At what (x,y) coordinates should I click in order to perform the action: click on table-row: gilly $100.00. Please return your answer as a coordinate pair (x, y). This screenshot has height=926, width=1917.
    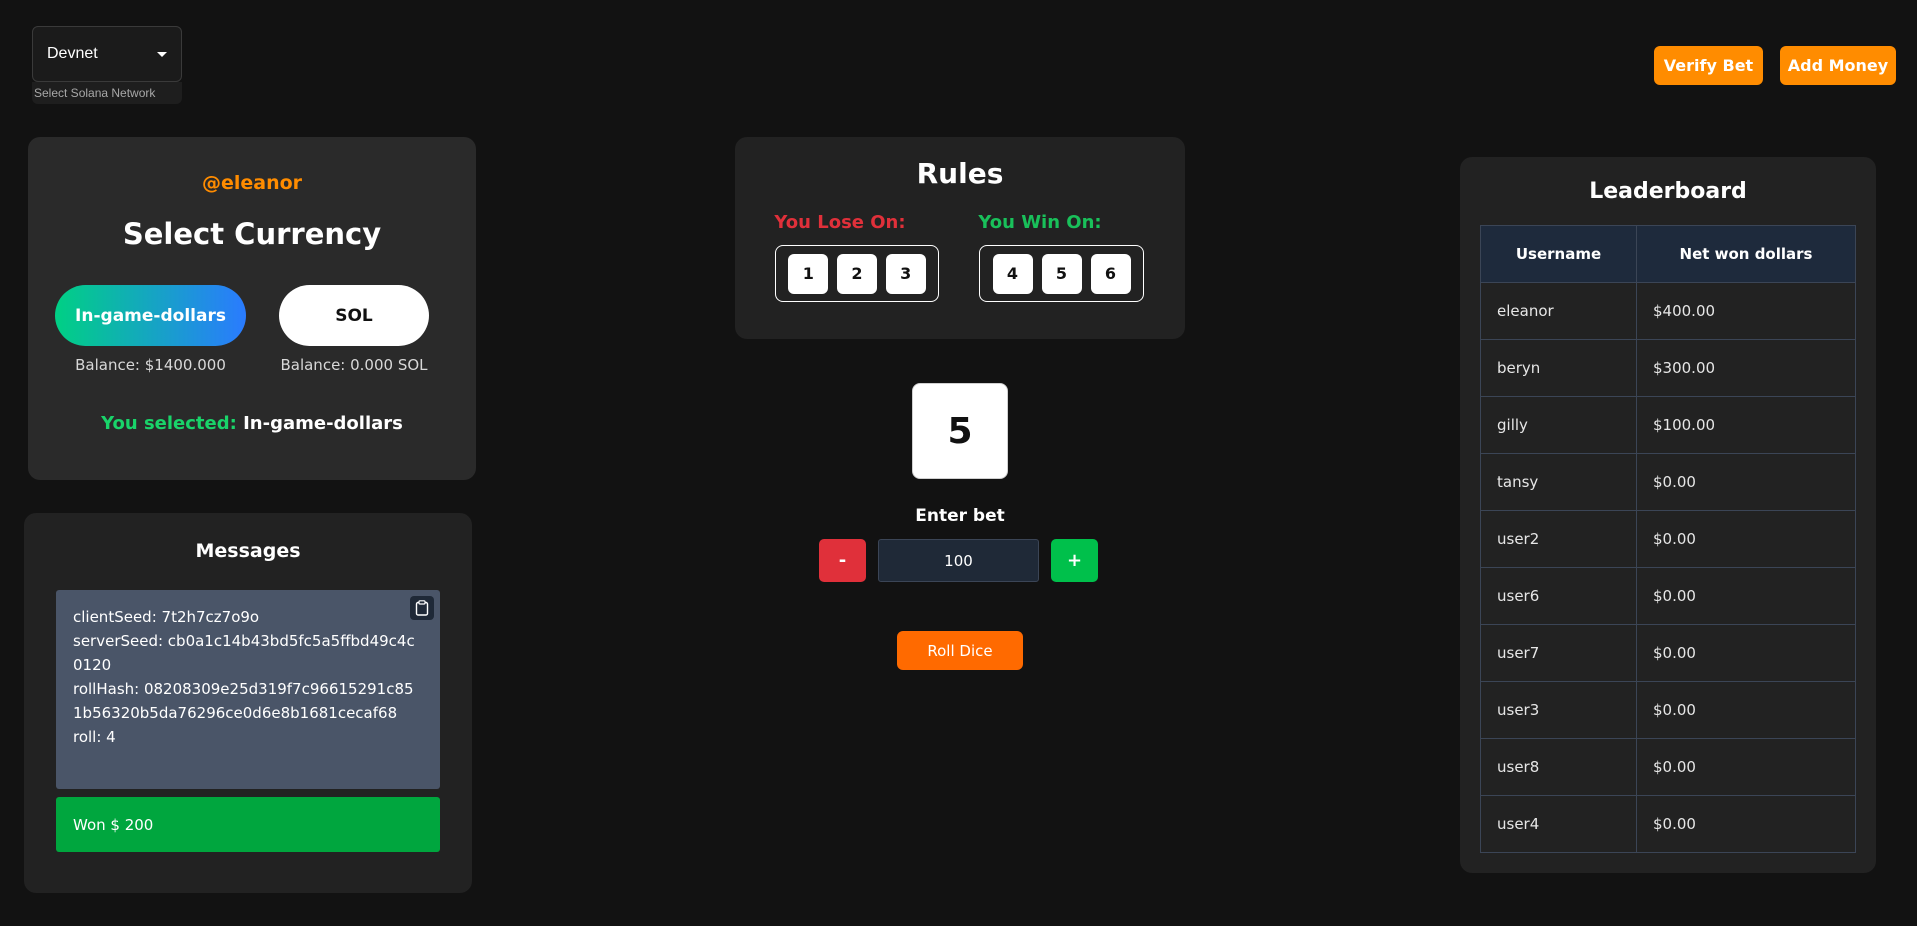
    Looking at the image, I should click on (1668, 425).